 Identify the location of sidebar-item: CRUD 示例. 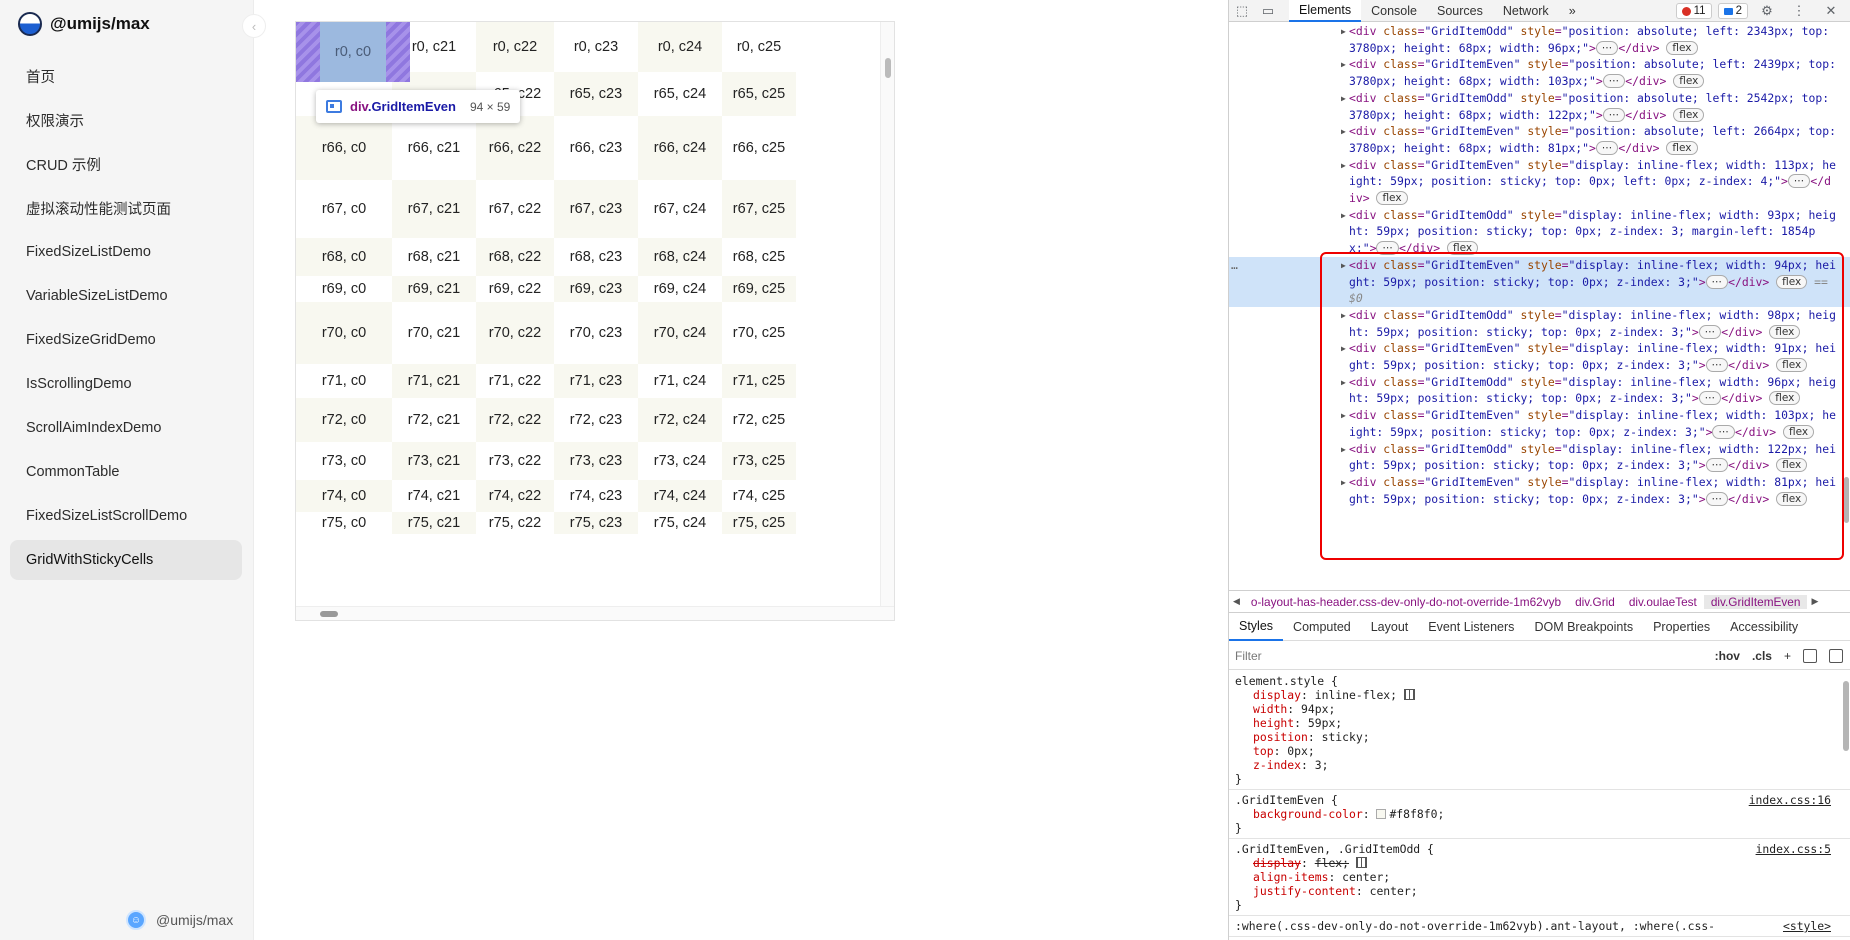
(126, 164).